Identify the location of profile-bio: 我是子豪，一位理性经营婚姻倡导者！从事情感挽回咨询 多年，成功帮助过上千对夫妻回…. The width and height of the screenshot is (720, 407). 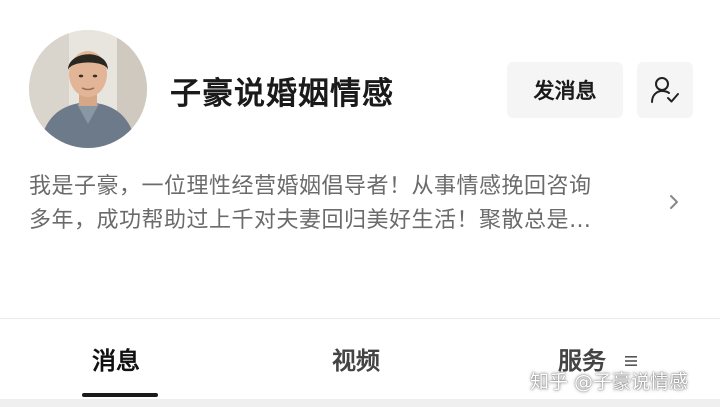
(344, 204).